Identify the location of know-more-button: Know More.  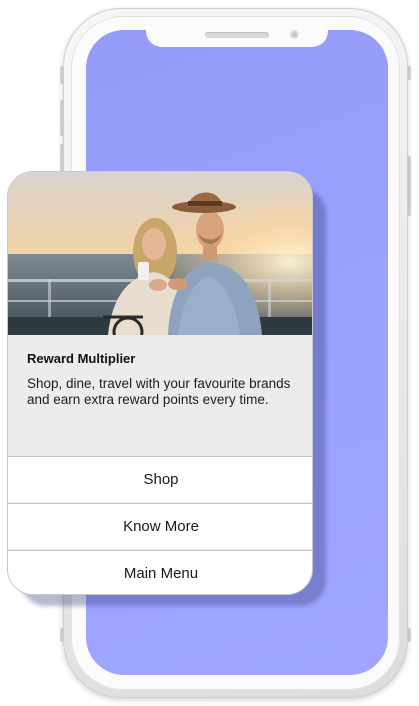
(160, 526).